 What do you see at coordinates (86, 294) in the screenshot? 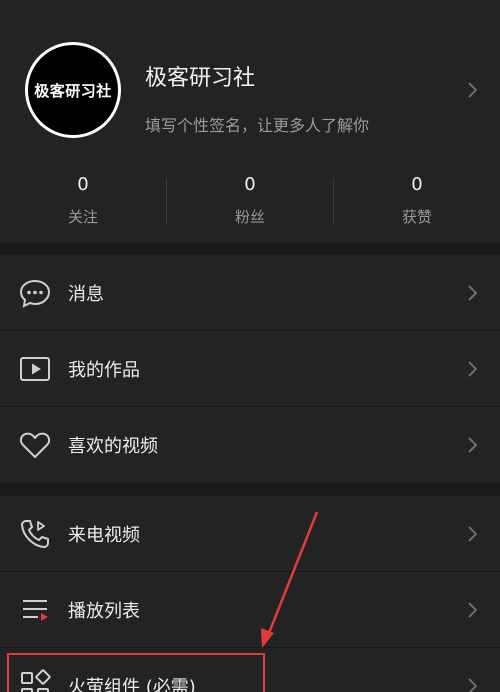
I see `menu-item-label: 消息` at bounding box center [86, 294].